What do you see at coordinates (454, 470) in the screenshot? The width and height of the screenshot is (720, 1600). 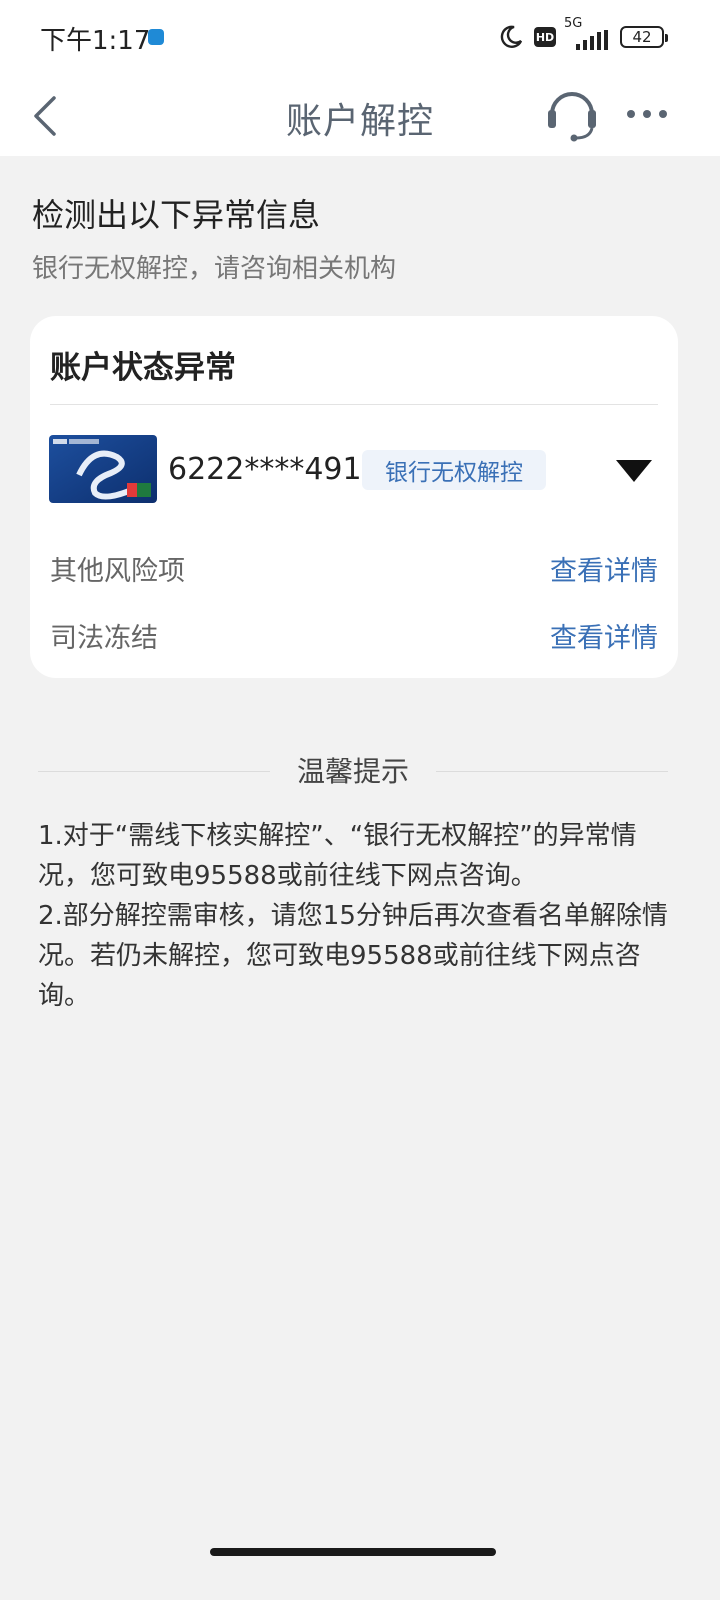 I see `status-badge: 银行无权解控` at bounding box center [454, 470].